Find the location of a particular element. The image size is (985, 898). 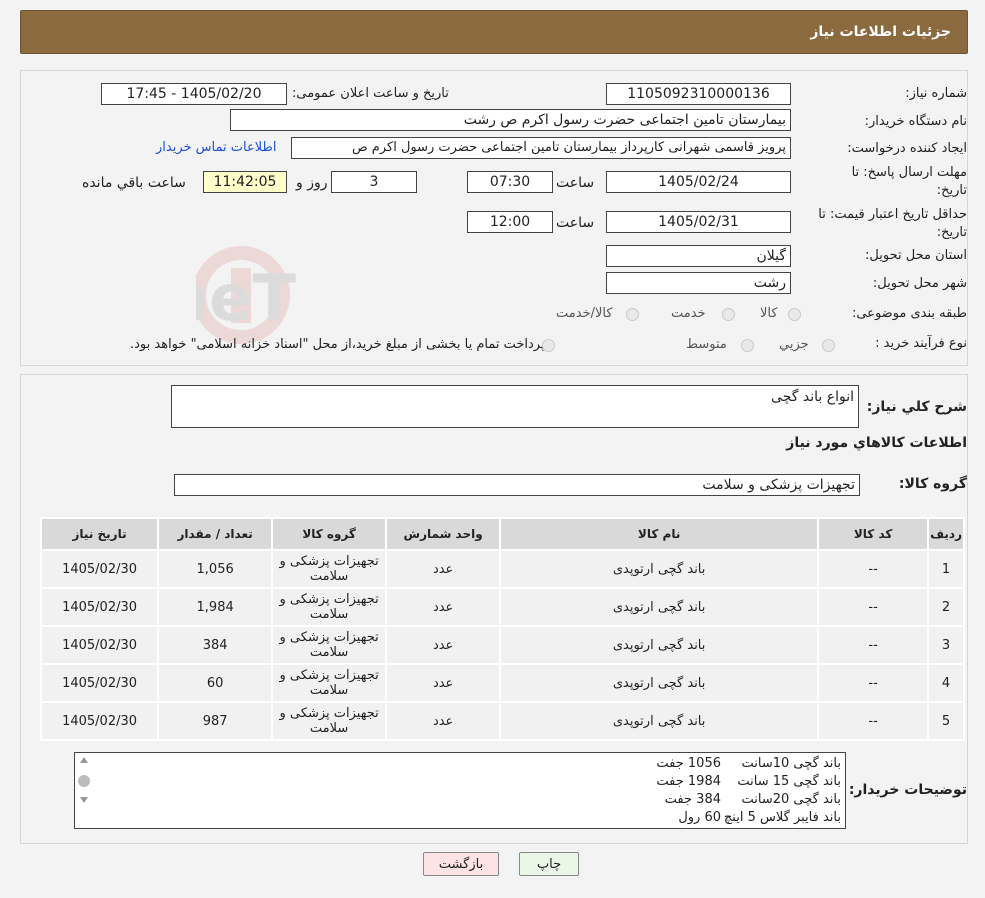

payment-note-checkbox is located at coordinates (548, 345).